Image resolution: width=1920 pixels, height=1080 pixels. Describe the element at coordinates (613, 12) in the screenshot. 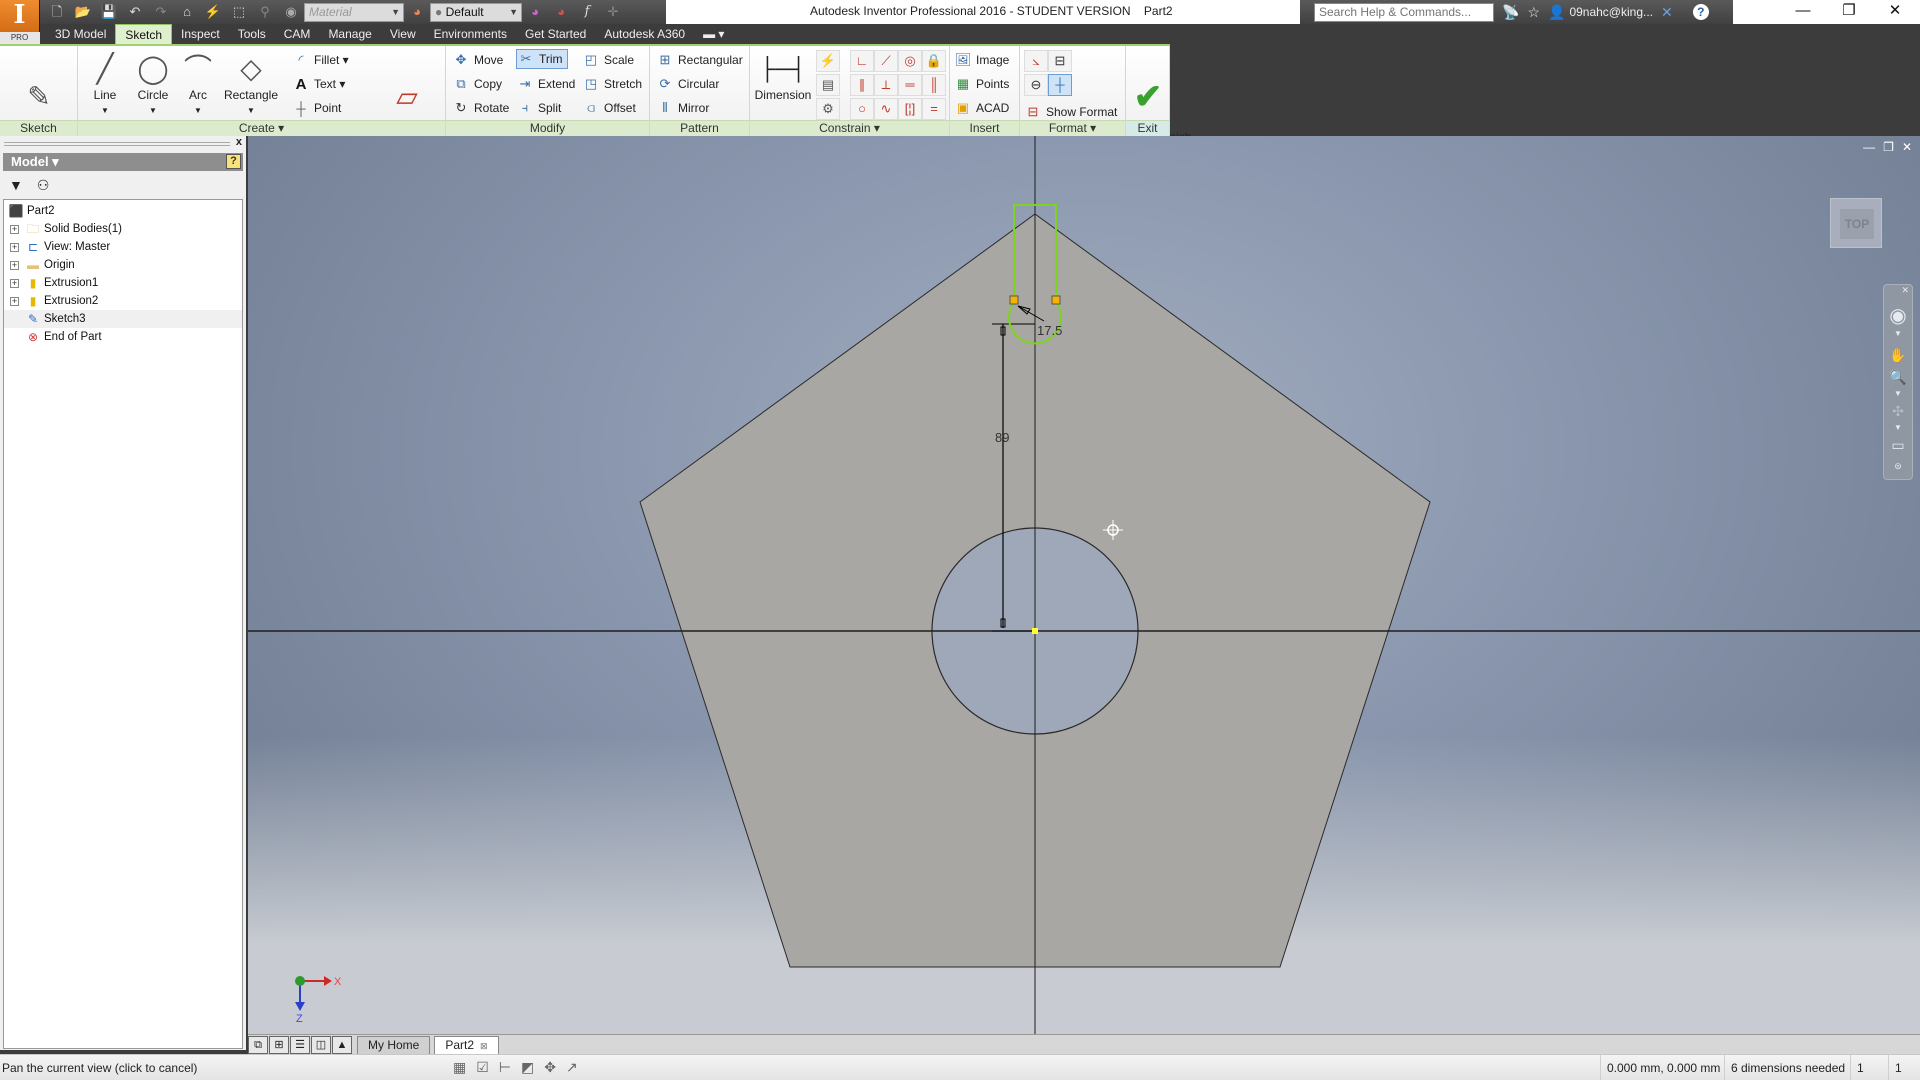

I see `add-icon: ✛` at that location.